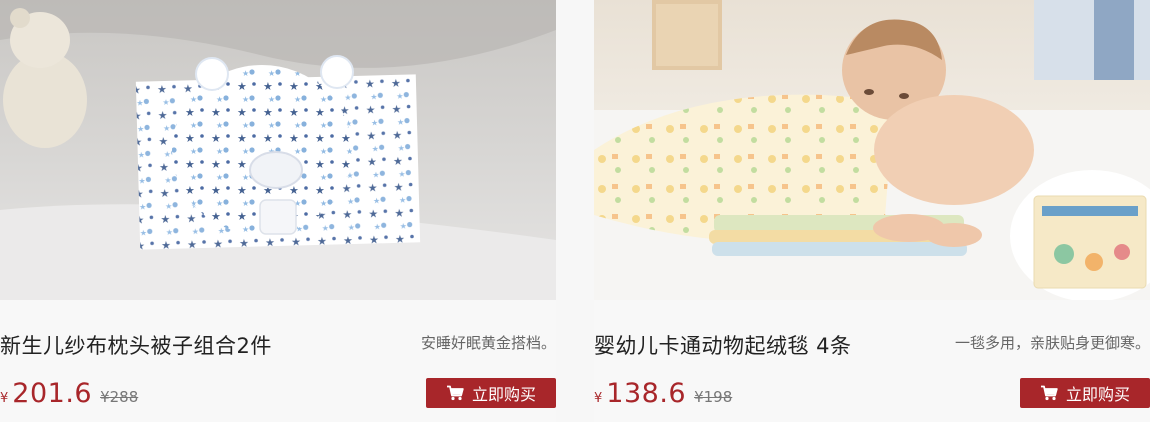 Image resolution: width=1150 pixels, height=422 pixels. Describe the element at coordinates (646, 393) in the screenshot. I see `sale-price: 138.6` at that location.